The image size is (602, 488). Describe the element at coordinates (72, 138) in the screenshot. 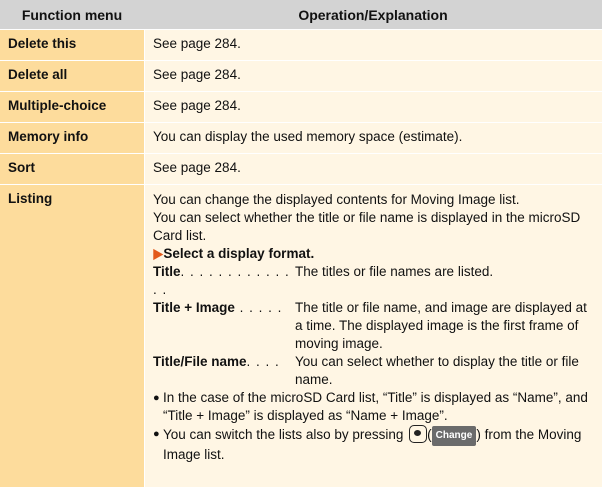

I see `row-label: Memory info` at that location.